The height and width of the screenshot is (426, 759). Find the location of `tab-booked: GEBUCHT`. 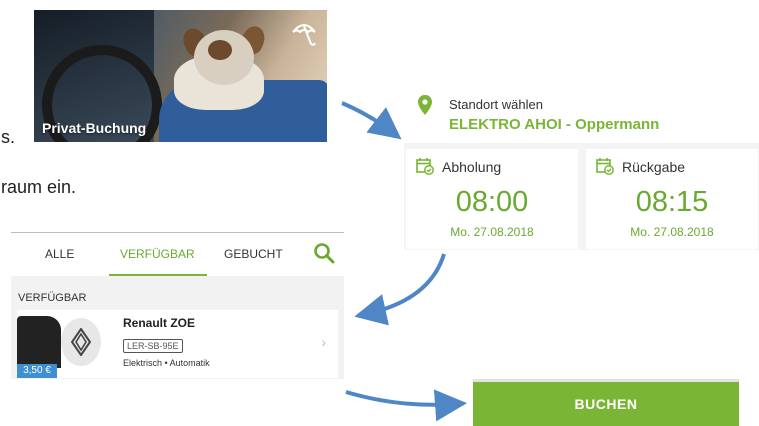

tab-booked: GEBUCHT is located at coordinates (253, 254).